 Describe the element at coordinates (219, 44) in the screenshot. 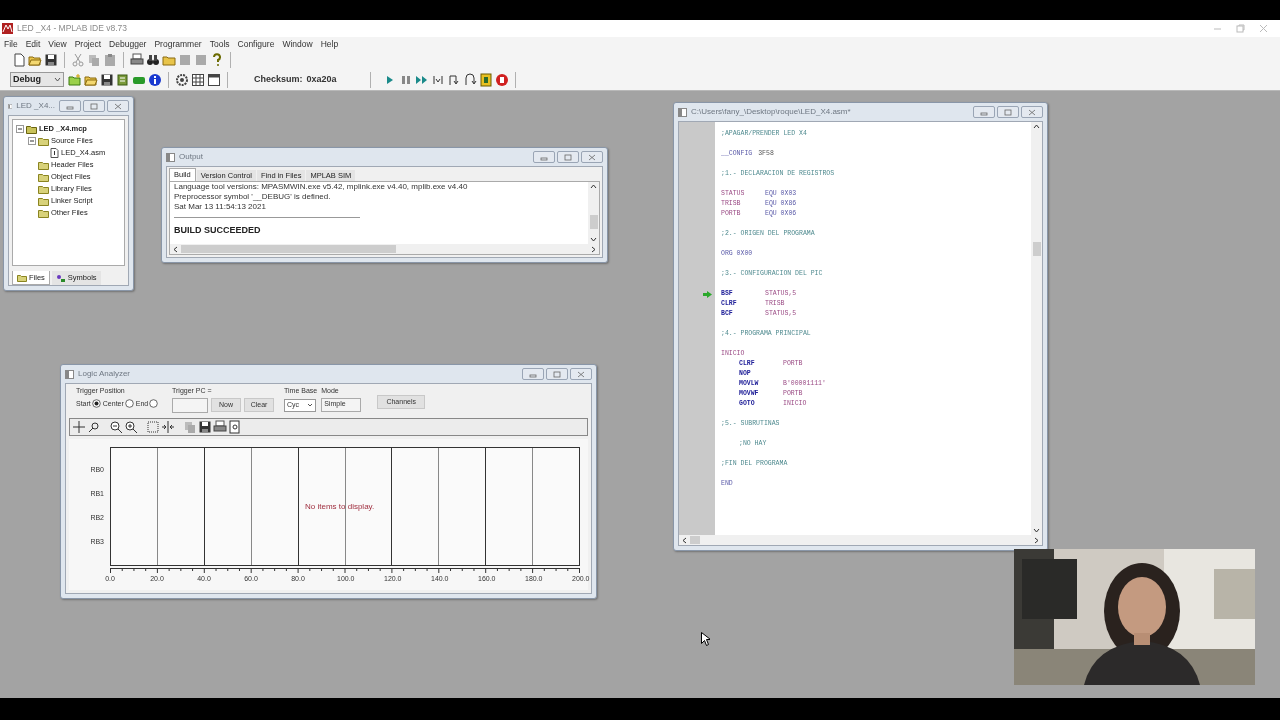

I see `menu-item: Tools` at that location.